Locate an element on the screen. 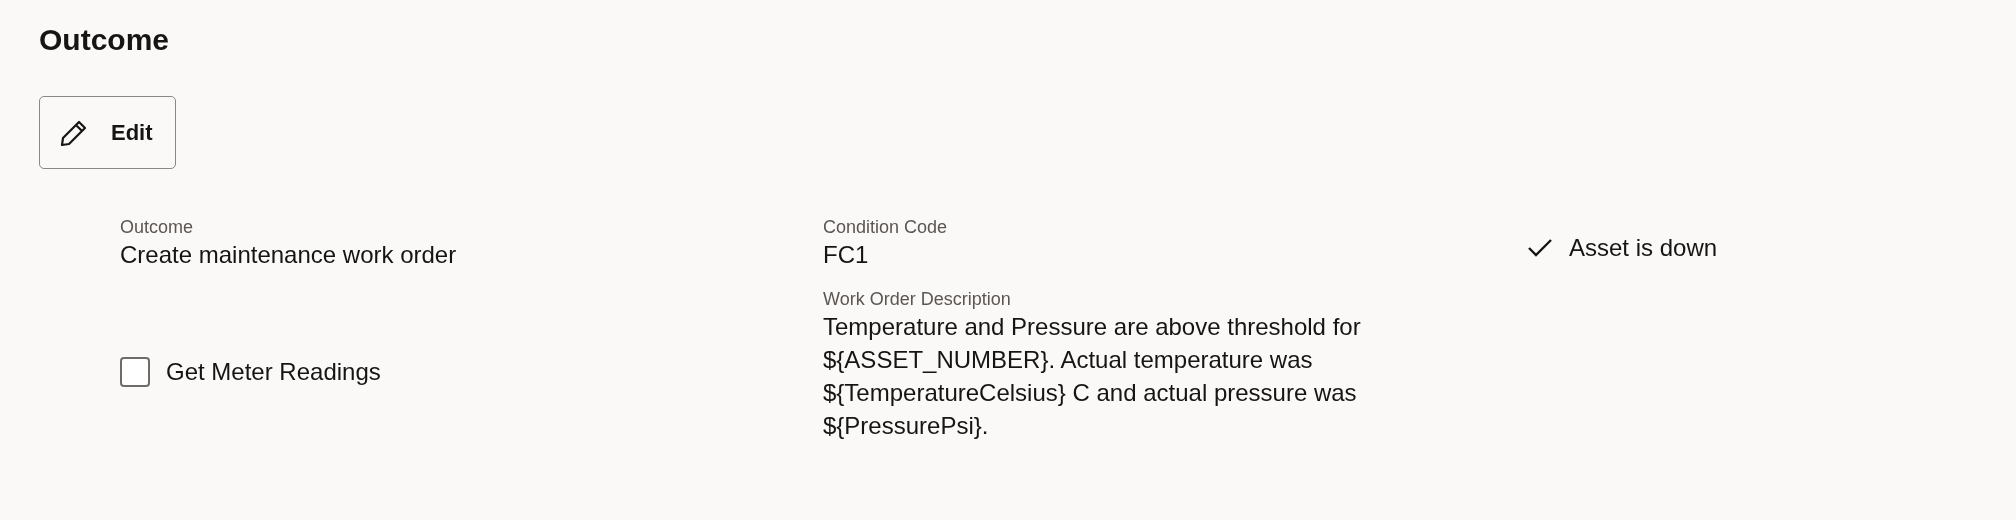 This screenshot has height=520, width=2016. field-label: Condition Code is located at coordinates (886, 228).